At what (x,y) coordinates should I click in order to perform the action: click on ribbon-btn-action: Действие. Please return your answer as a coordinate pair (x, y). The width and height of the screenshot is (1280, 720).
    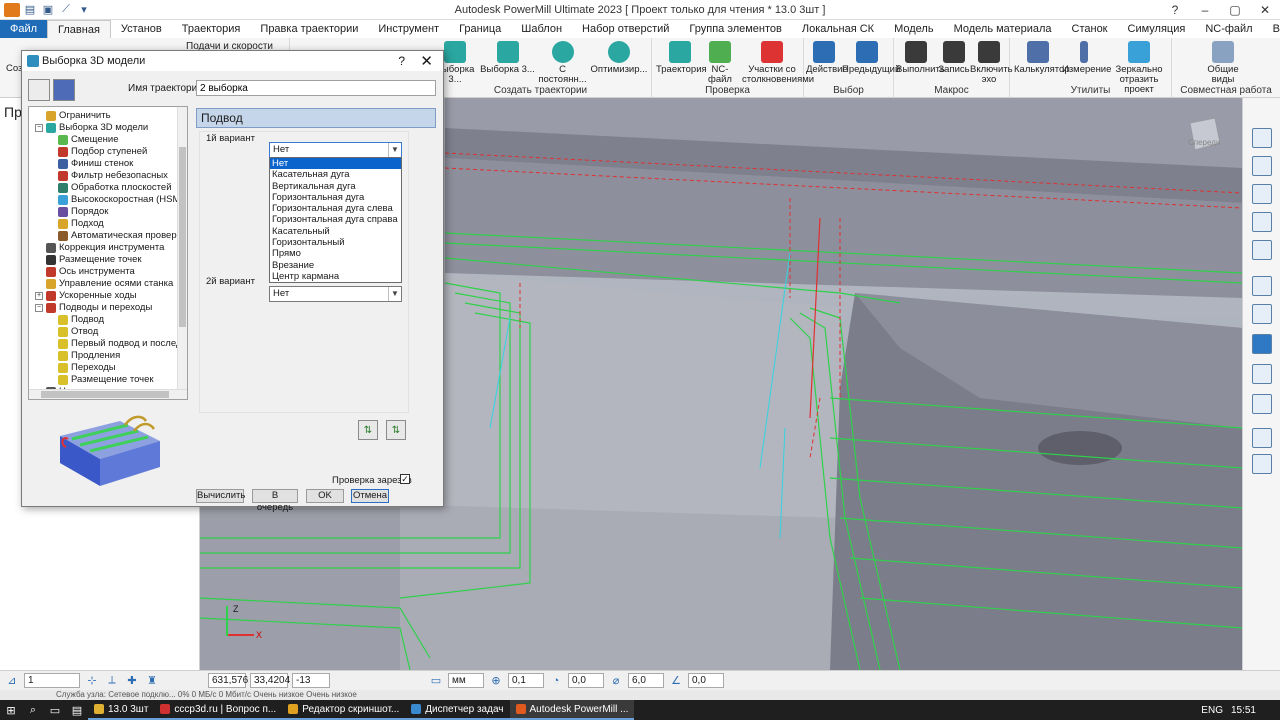
    Looking at the image, I should click on (827, 58).